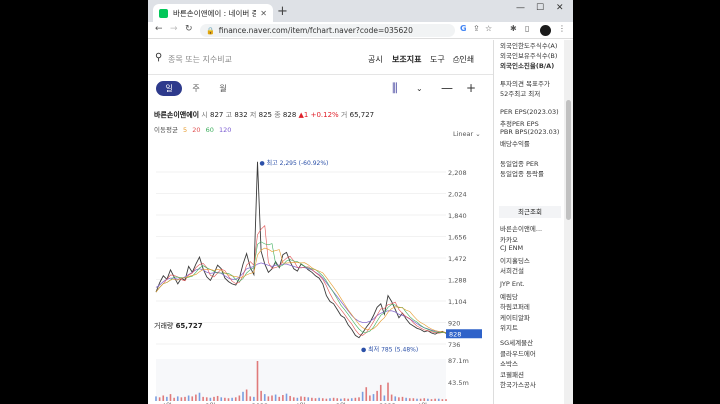  Describe the element at coordinates (527, 28) in the screenshot. I see `sidepanel-icon: ▯` at that location.